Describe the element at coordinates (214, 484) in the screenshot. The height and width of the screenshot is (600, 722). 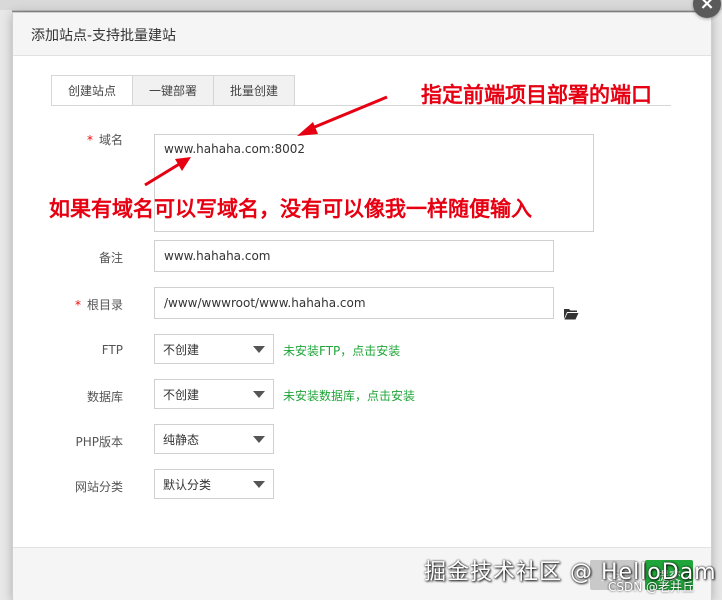
I see `site-category-select: 默认分类` at that location.